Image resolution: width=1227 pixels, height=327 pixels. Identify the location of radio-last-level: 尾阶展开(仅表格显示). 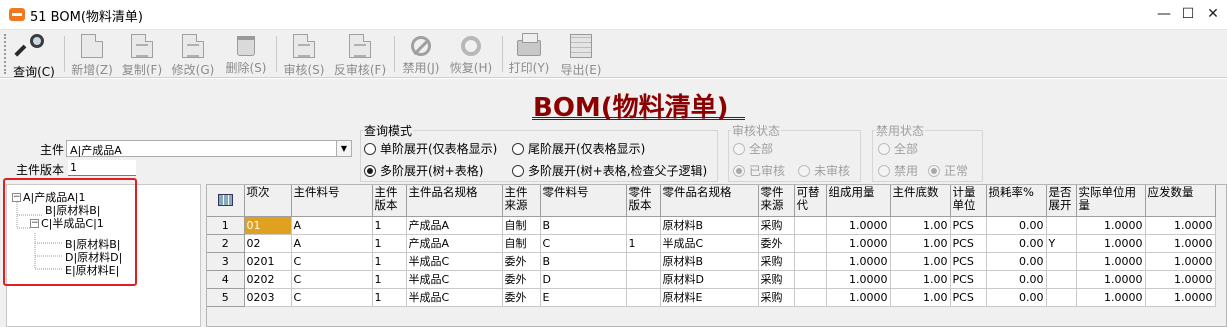
(578, 148).